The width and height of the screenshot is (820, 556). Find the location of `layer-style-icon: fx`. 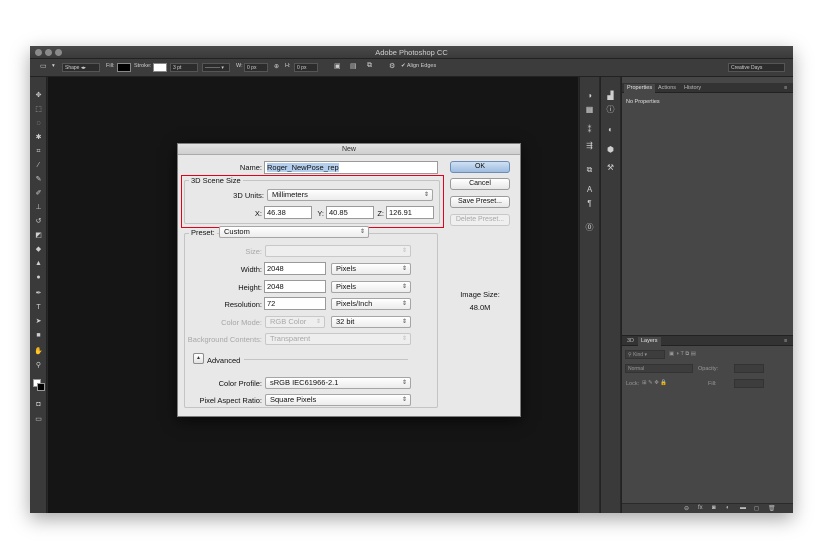

layer-style-icon: fx is located at coordinates (700, 508).